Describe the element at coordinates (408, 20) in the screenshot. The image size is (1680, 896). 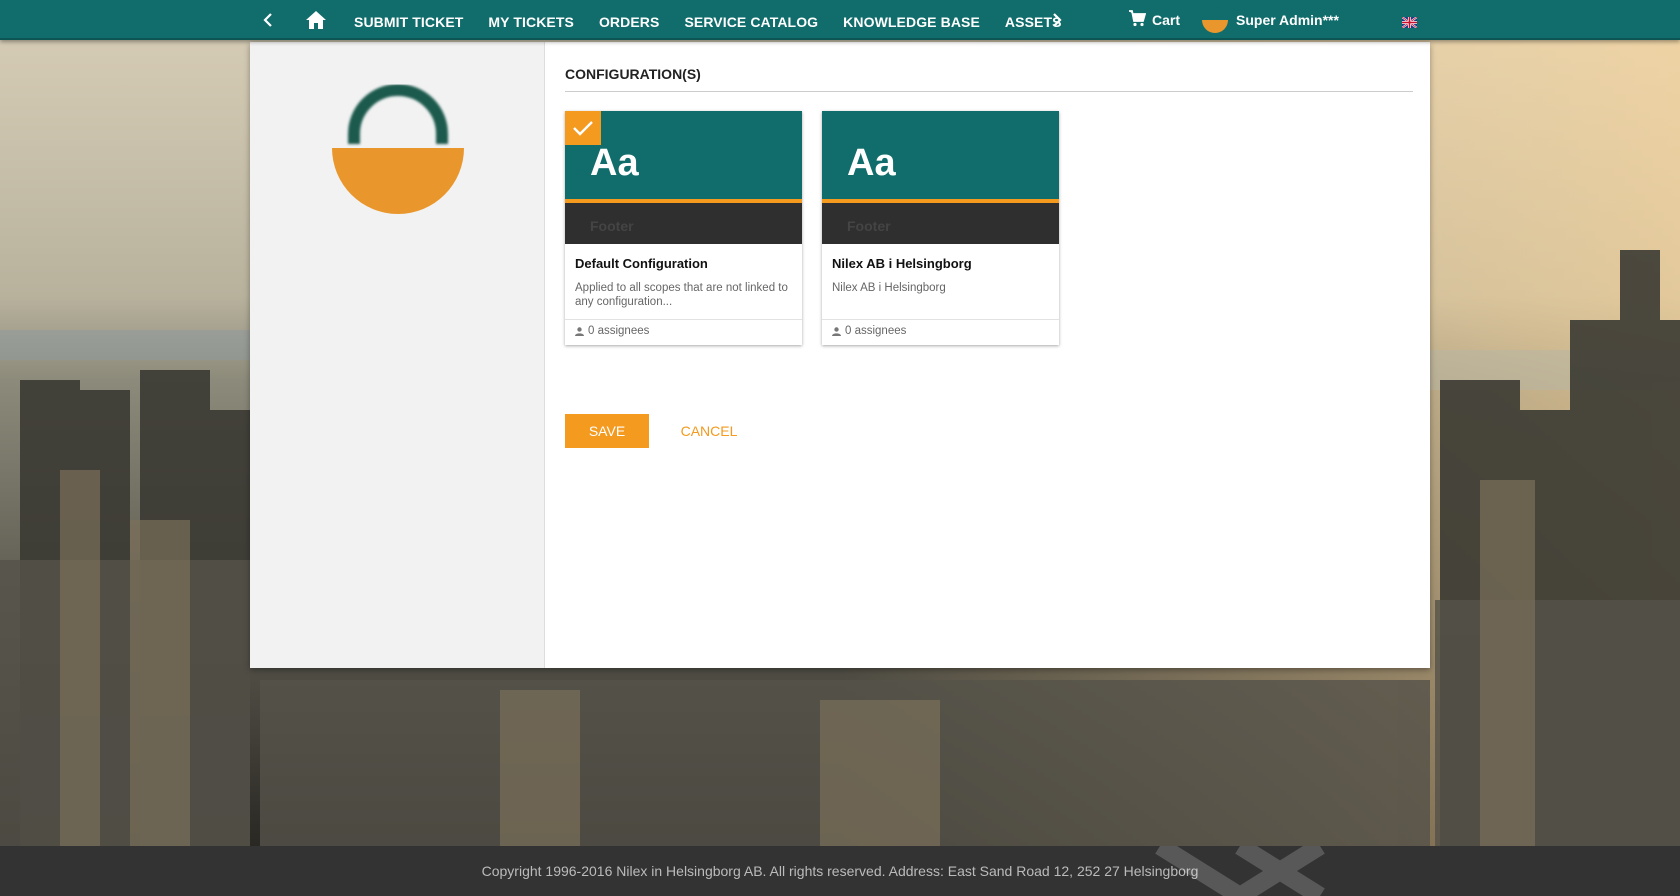
I see `nav-submit-ticket: SUBMIT TICKET` at that location.